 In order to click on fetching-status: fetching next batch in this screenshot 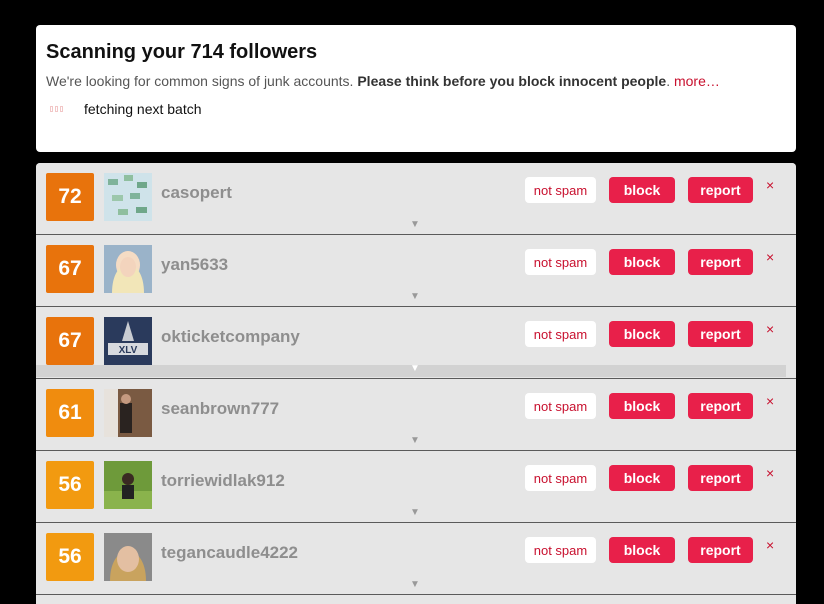, I will do `click(416, 109)`.